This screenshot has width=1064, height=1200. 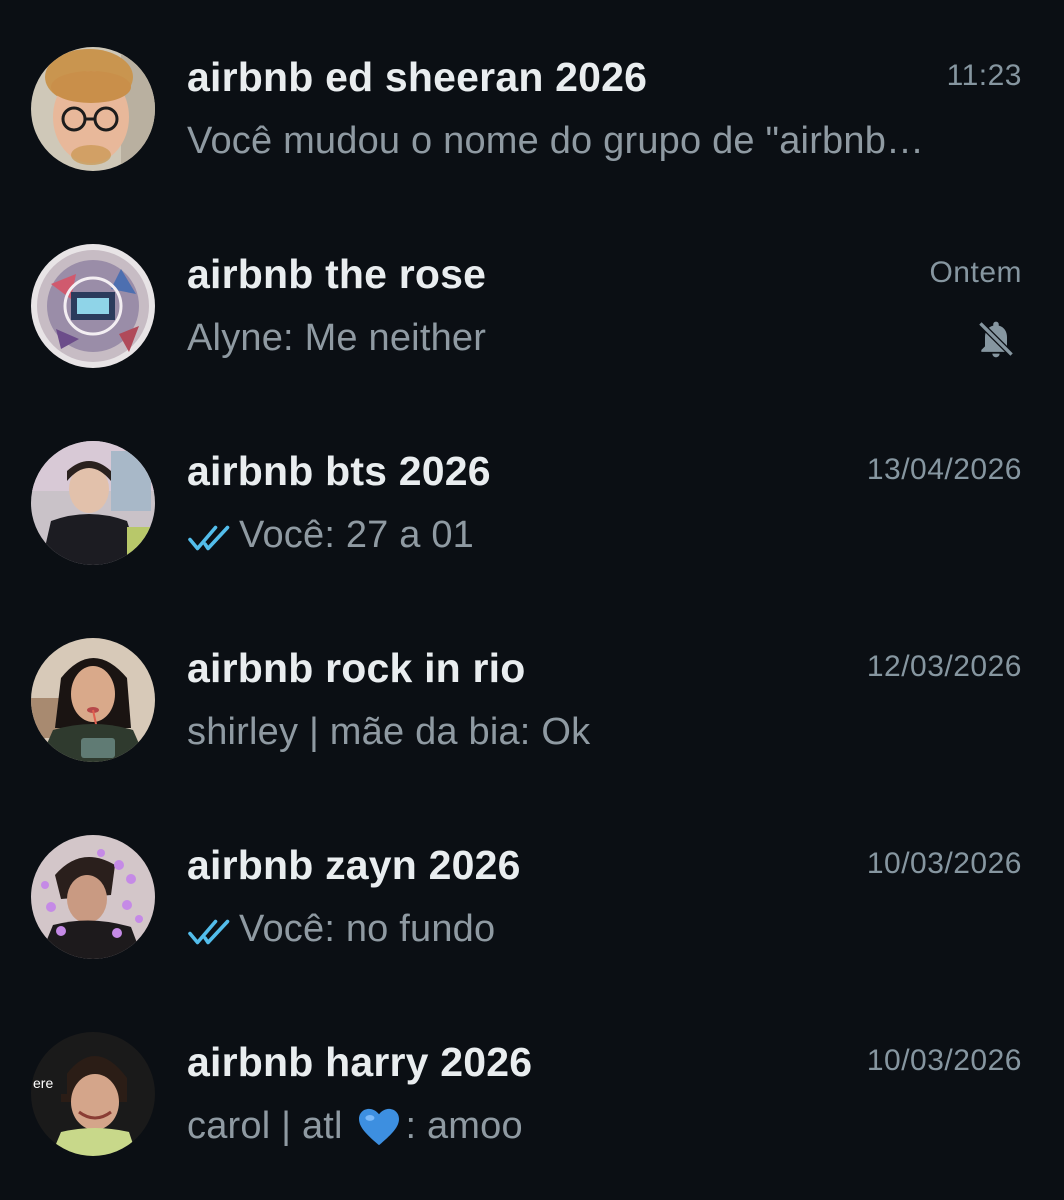 What do you see at coordinates (43, 1083) in the screenshot?
I see `avatar-caption: ere` at bounding box center [43, 1083].